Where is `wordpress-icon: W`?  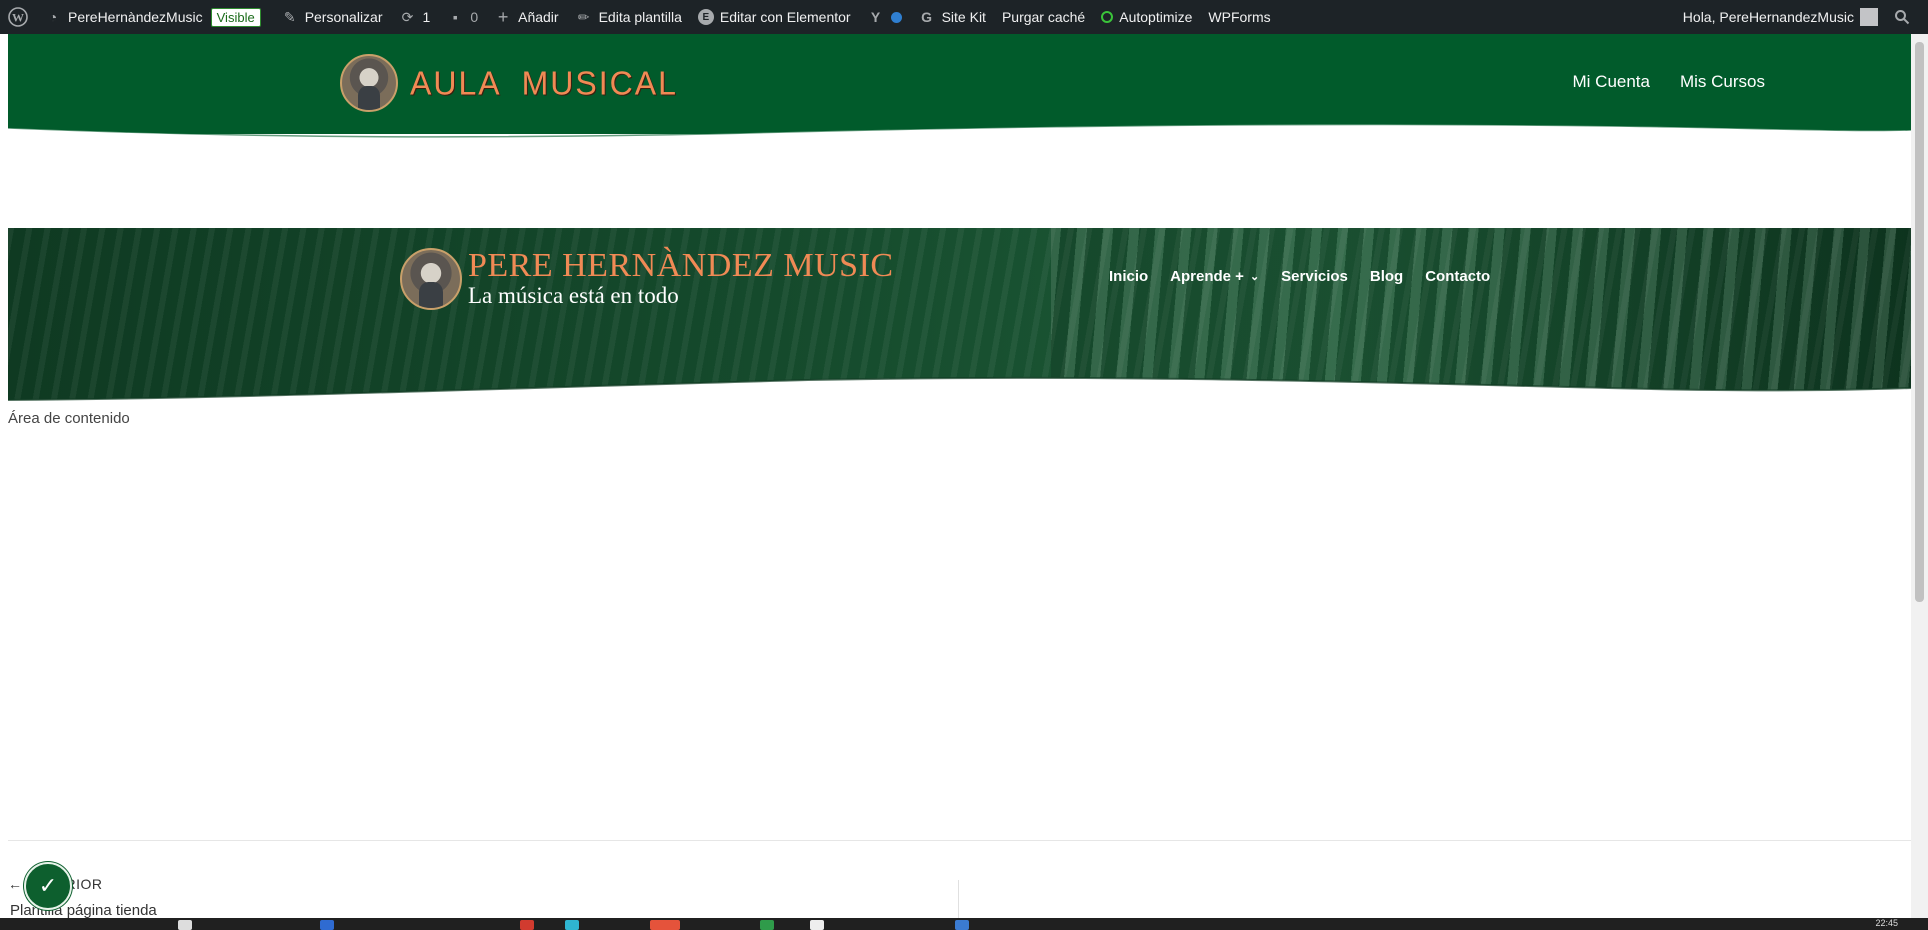 wordpress-icon: W is located at coordinates (18, 17).